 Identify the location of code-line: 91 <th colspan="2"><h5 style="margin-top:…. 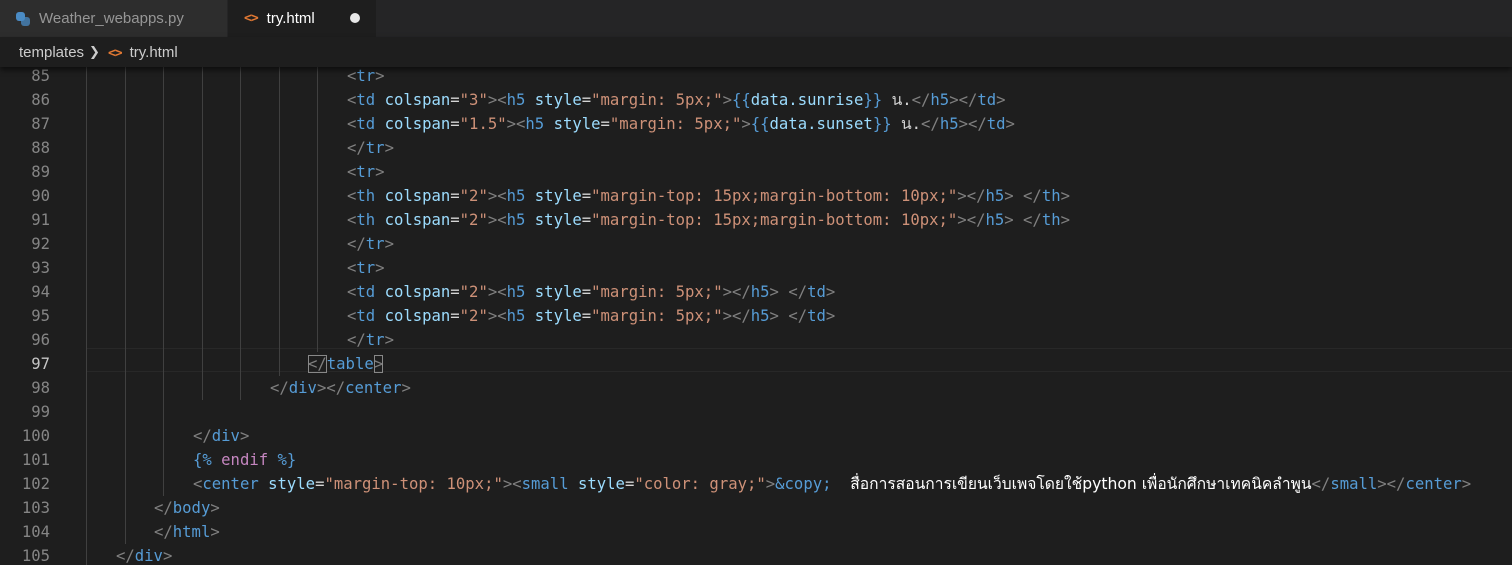
(756, 220).